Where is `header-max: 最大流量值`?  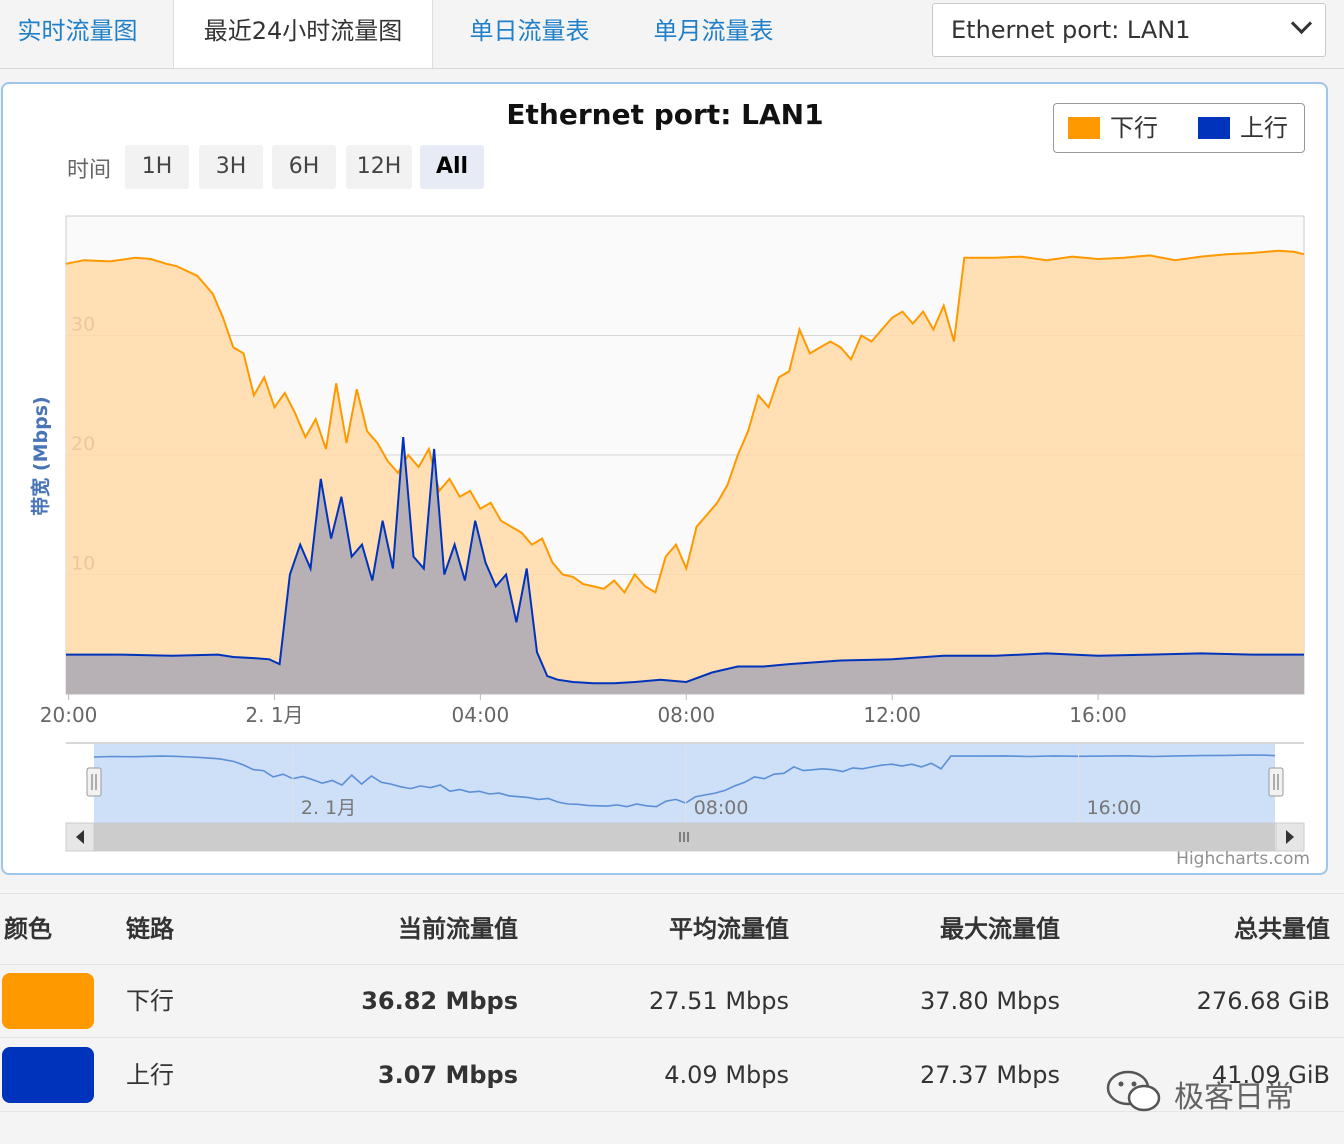
header-max: 最大流量值 is located at coordinates (1000, 929).